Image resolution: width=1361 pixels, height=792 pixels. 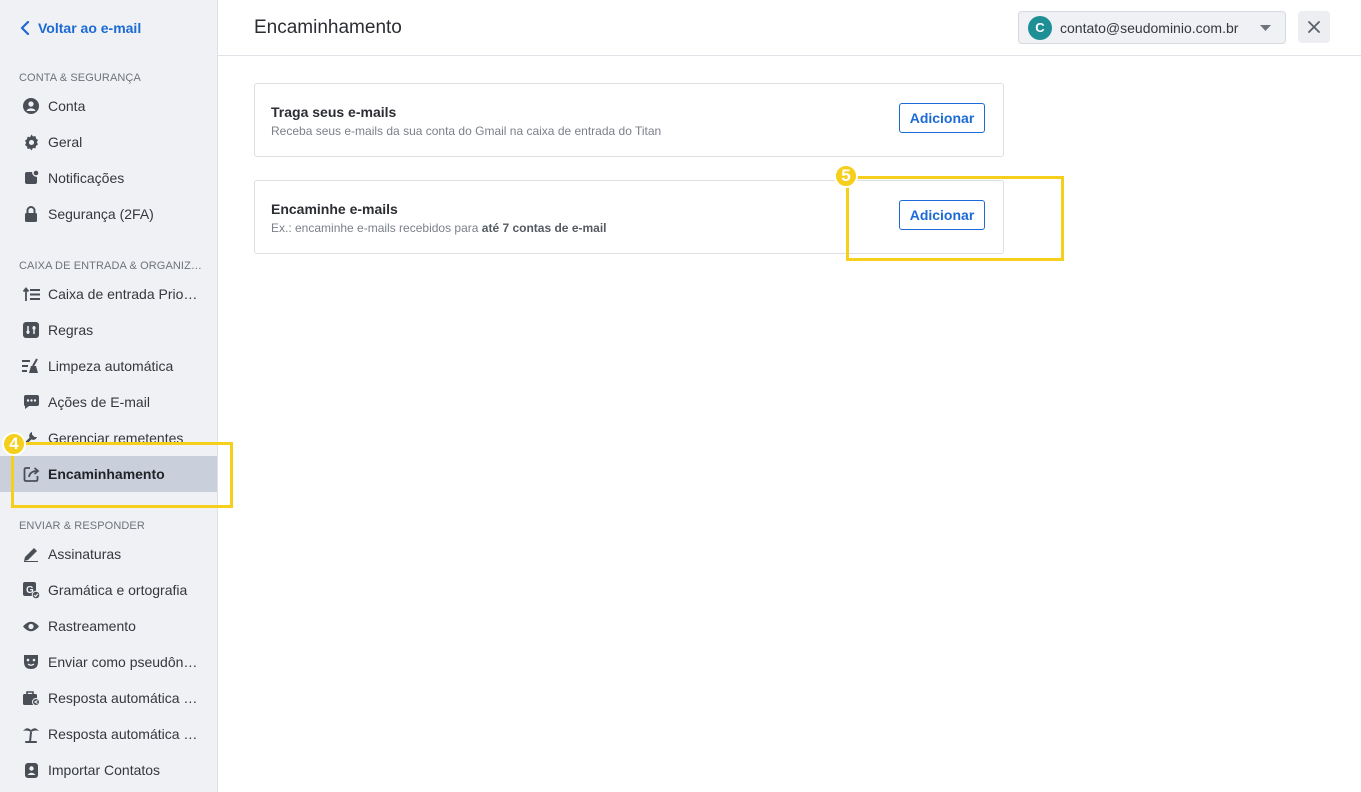 I want to click on sidebar-item-rastreamento: Rastreamento, so click(x=108, y=626).